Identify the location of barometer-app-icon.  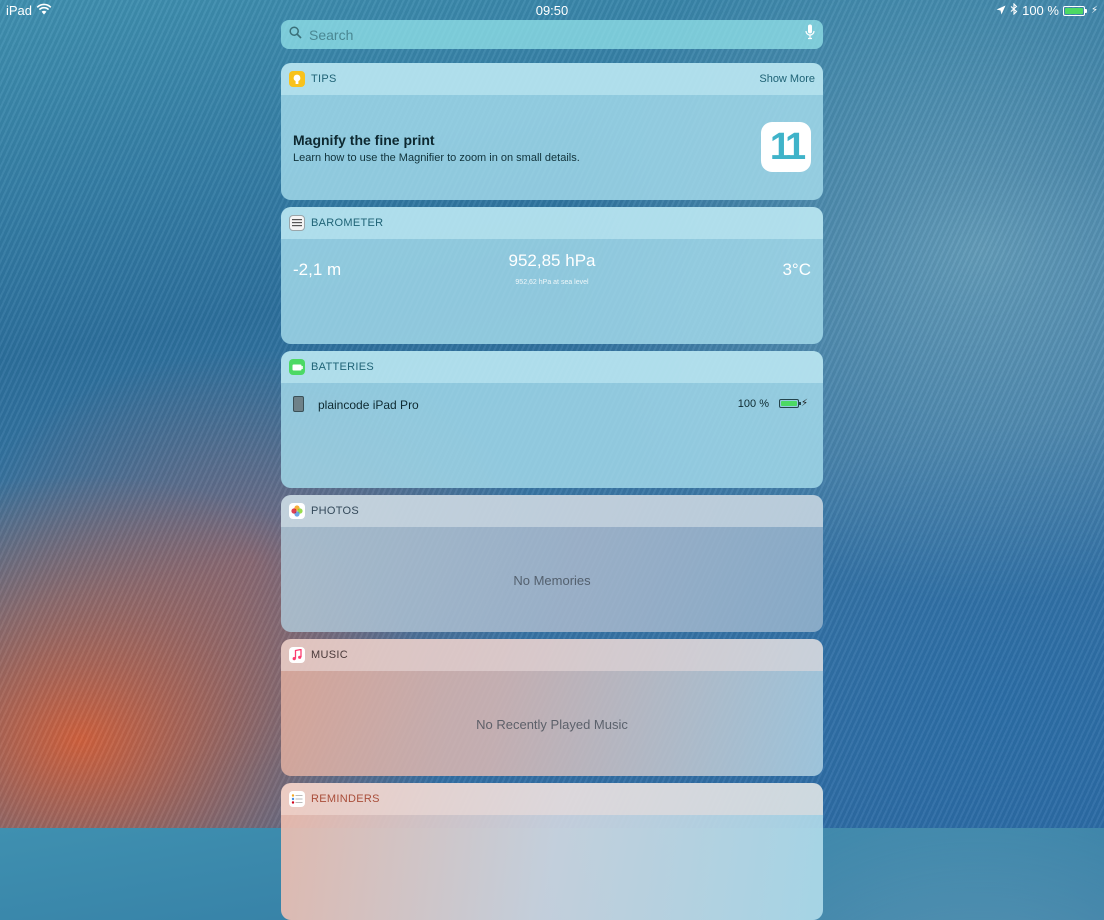
(297, 223).